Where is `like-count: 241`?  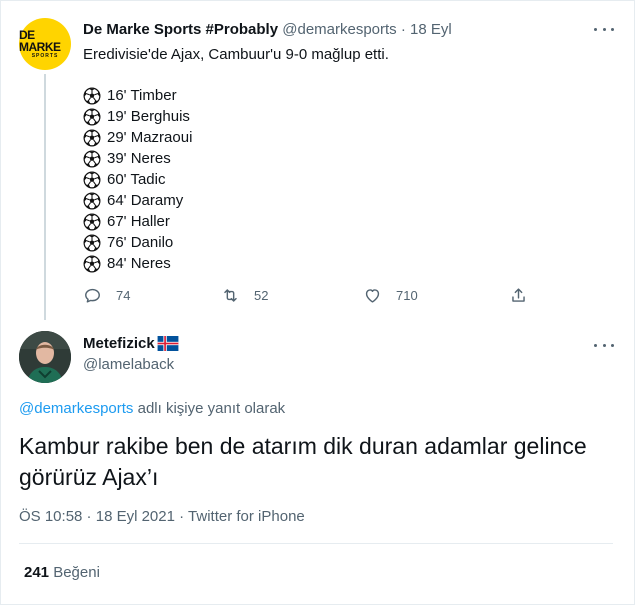 like-count: 241 is located at coordinates (37, 572).